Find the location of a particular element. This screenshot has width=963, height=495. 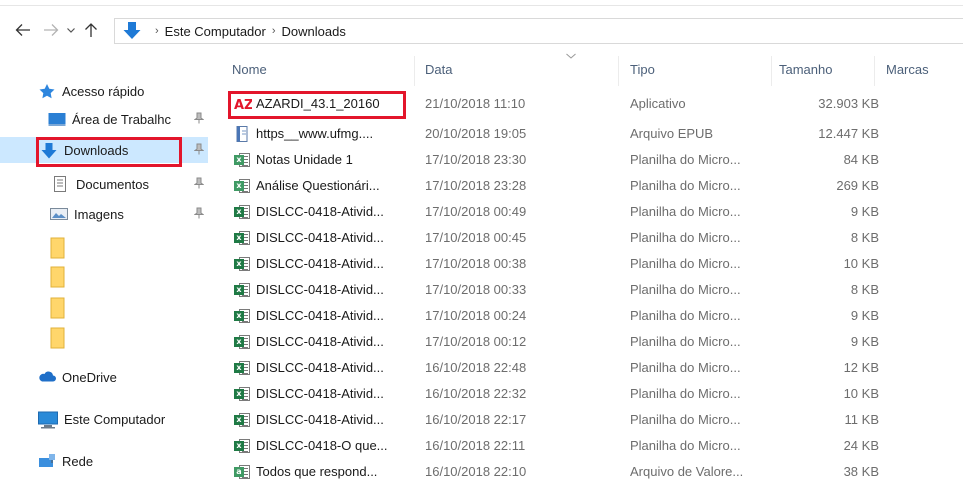

sidebar-item-documentos: Documentos is located at coordinates (128, 184).